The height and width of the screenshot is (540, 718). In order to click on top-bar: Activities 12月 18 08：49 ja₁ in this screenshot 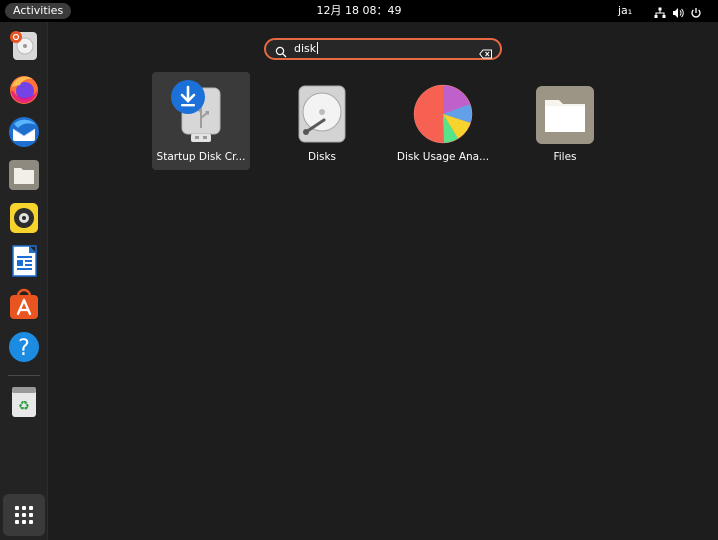, I will do `click(359, 11)`.